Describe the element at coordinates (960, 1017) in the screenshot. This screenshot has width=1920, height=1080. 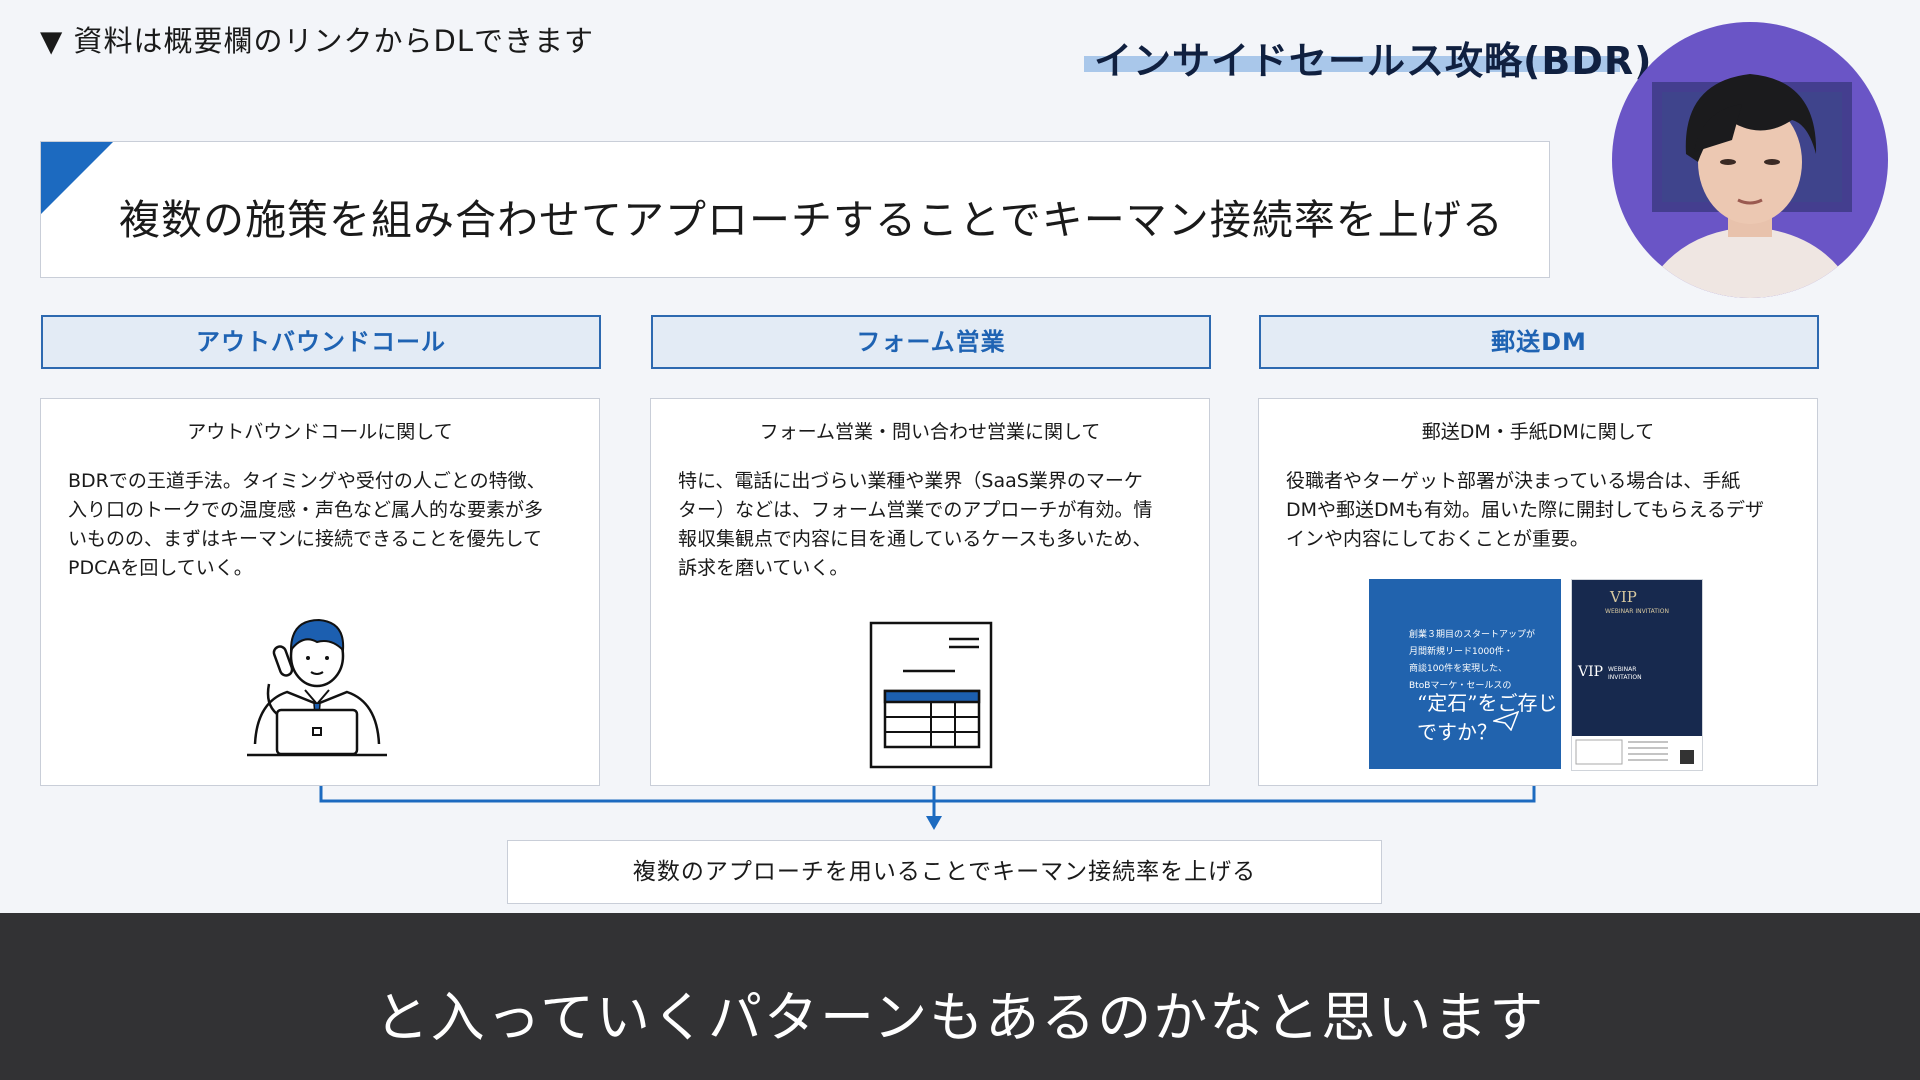
I see `subtitle-caption: と入っていくパターンもあるのかなと思います` at that location.